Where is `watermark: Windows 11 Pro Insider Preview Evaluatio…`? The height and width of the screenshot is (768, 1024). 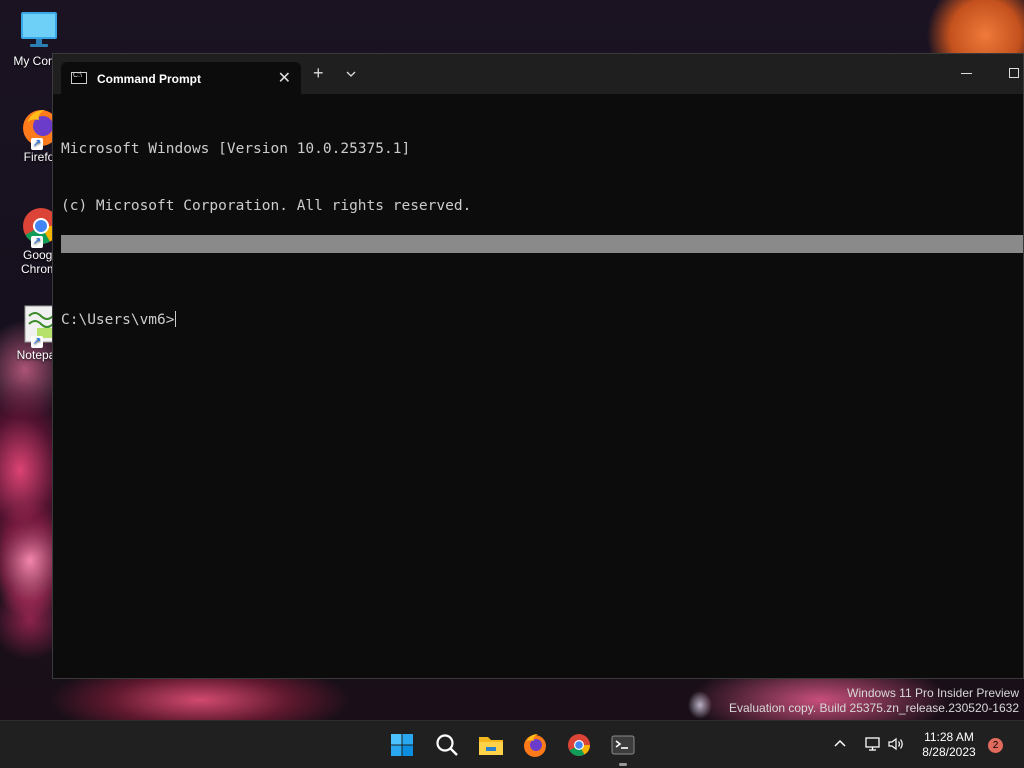 watermark: Windows 11 Pro Insider Preview Evaluatio… is located at coordinates (874, 701).